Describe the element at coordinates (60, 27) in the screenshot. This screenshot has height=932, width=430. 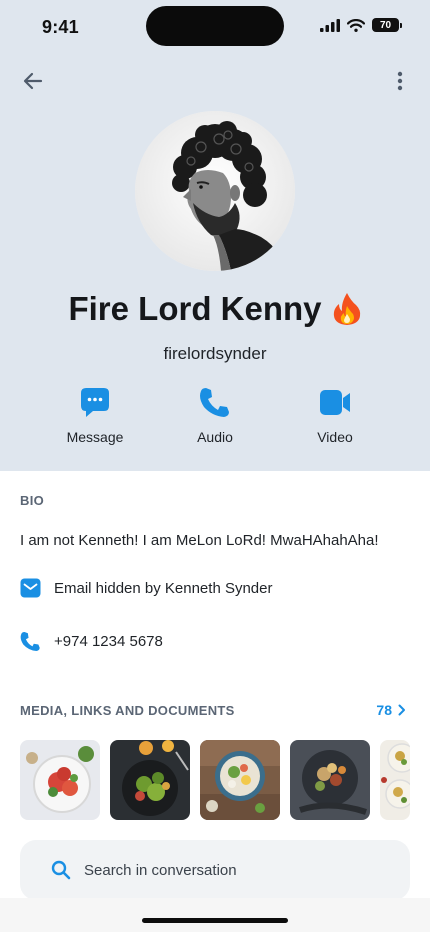
I see `status-time: 9:41` at that location.